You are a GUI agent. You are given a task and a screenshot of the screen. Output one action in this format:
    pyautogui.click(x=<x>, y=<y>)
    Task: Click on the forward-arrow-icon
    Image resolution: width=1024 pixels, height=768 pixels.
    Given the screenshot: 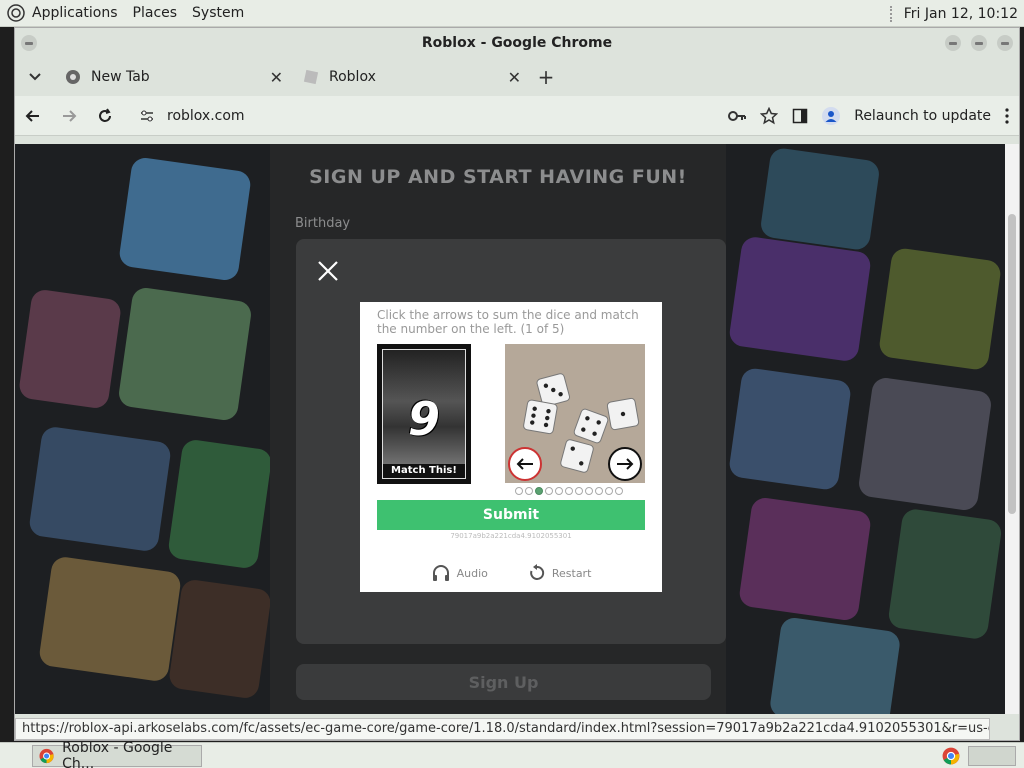 What is the action you would take?
    pyautogui.click(x=70, y=115)
    